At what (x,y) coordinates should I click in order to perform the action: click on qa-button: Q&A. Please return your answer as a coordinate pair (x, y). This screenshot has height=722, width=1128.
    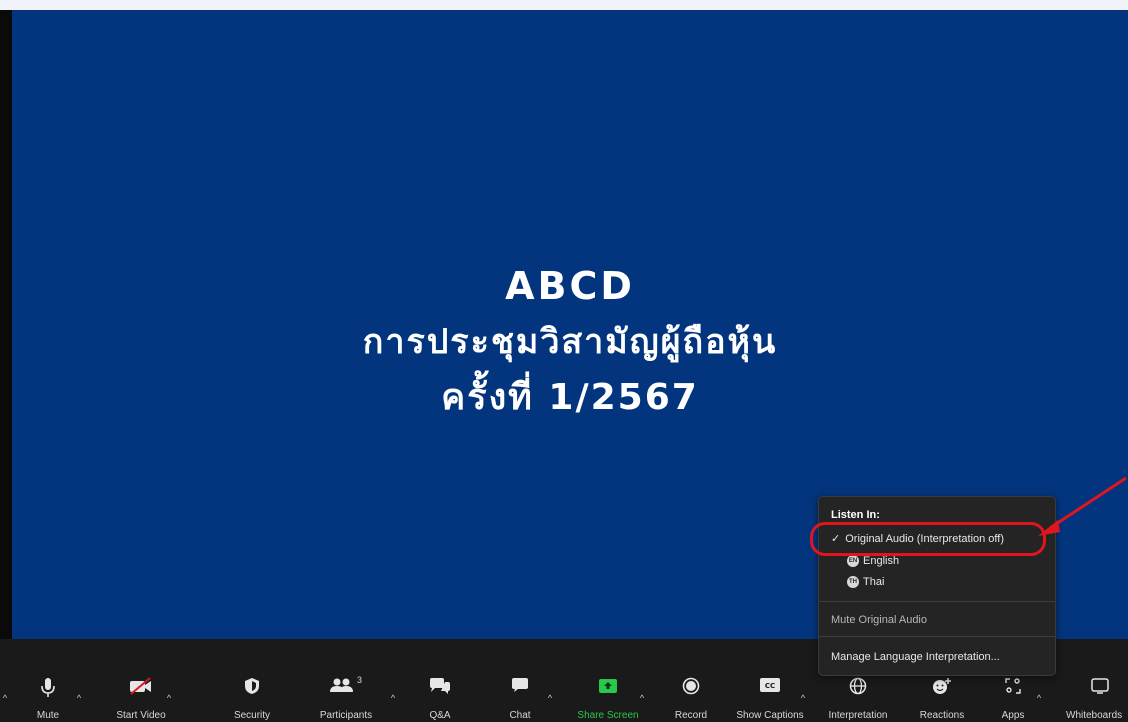
    Looking at the image, I should click on (440, 680).